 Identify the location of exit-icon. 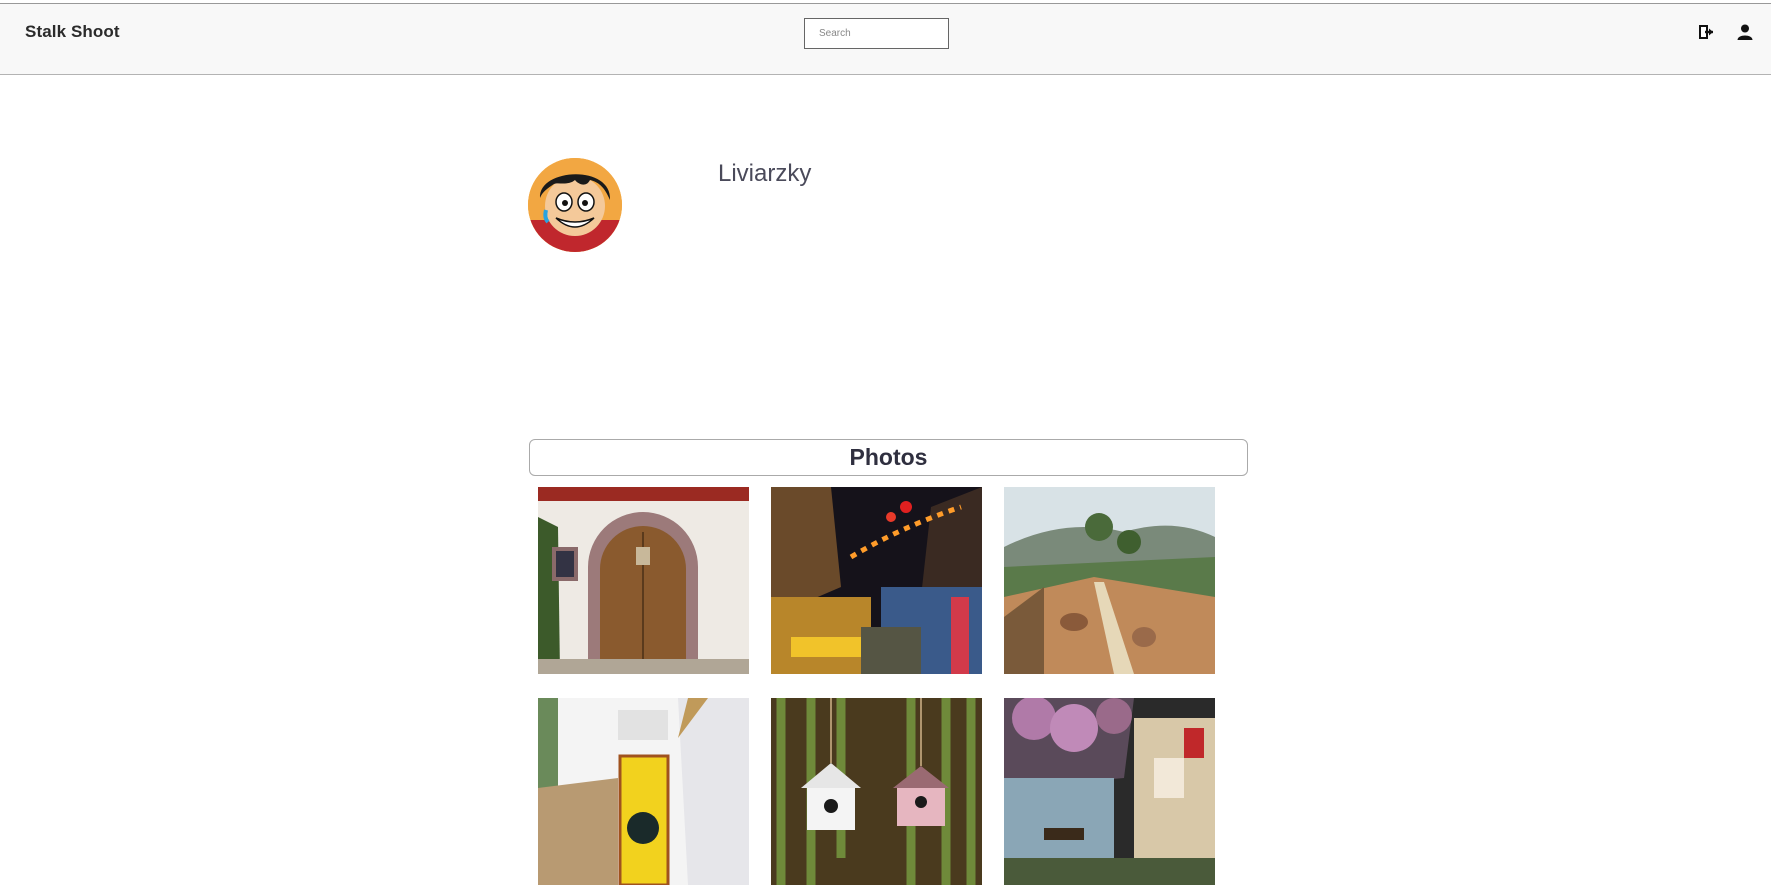
(1706, 32).